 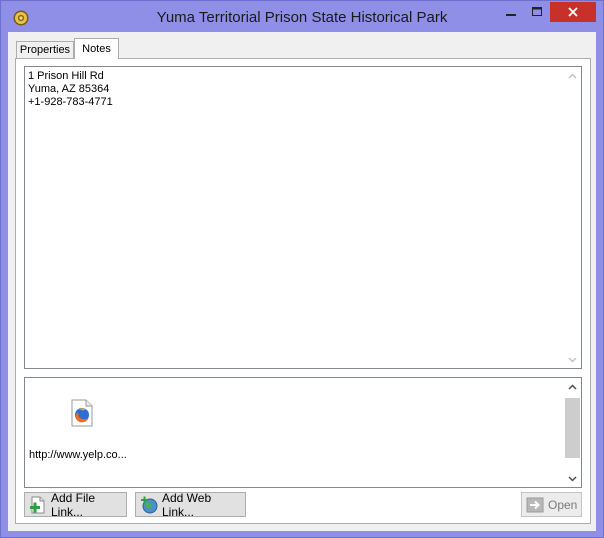 I want to click on maximize-icon, so click(x=537, y=11).